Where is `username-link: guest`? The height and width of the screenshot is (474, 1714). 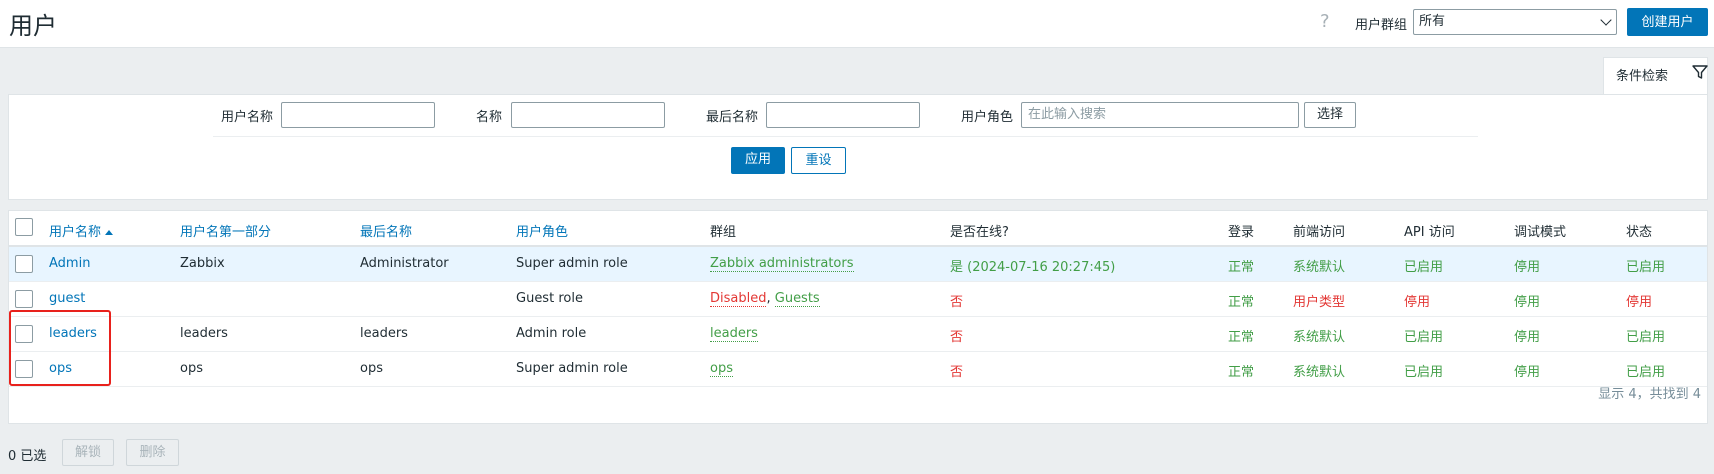
username-link: guest is located at coordinates (67, 298).